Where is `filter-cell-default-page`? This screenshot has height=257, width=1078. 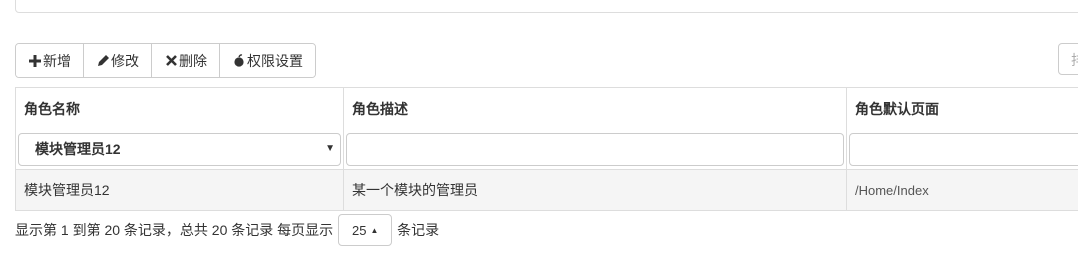 filter-cell-default-page is located at coordinates (962, 149).